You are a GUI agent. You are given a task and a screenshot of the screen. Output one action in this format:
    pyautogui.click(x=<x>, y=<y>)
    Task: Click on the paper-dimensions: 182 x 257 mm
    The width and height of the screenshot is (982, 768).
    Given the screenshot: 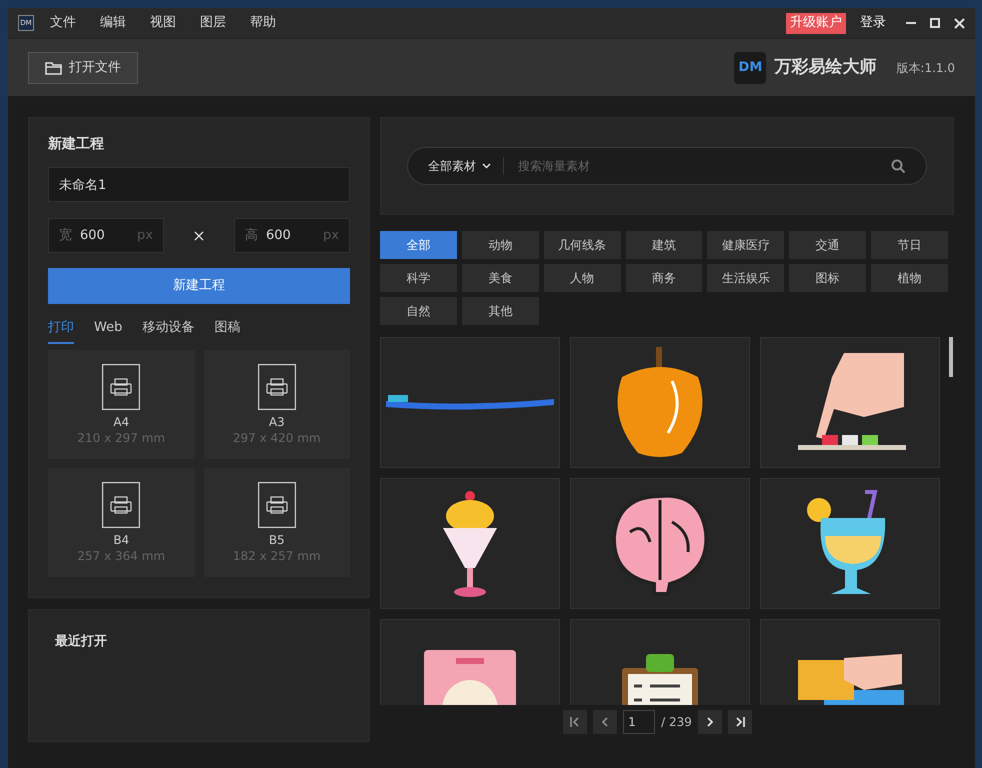 What is the action you would take?
    pyautogui.click(x=276, y=556)
    